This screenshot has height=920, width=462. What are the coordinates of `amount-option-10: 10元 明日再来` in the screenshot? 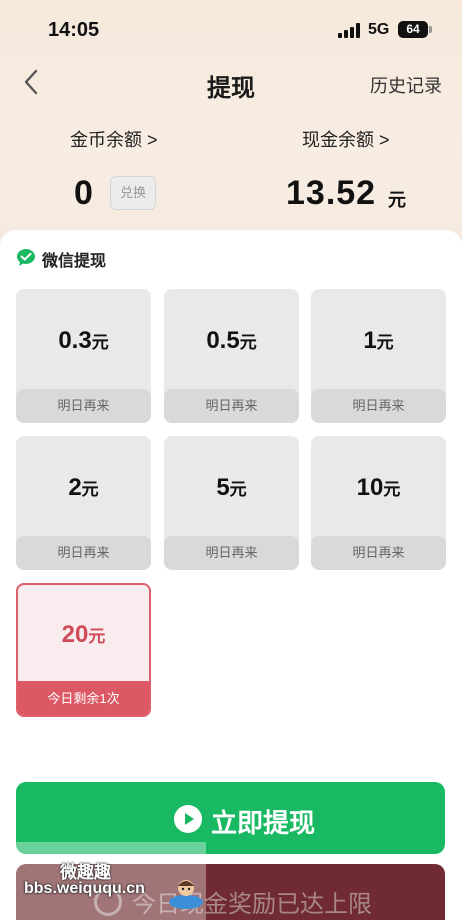 It's located at (378, 503).